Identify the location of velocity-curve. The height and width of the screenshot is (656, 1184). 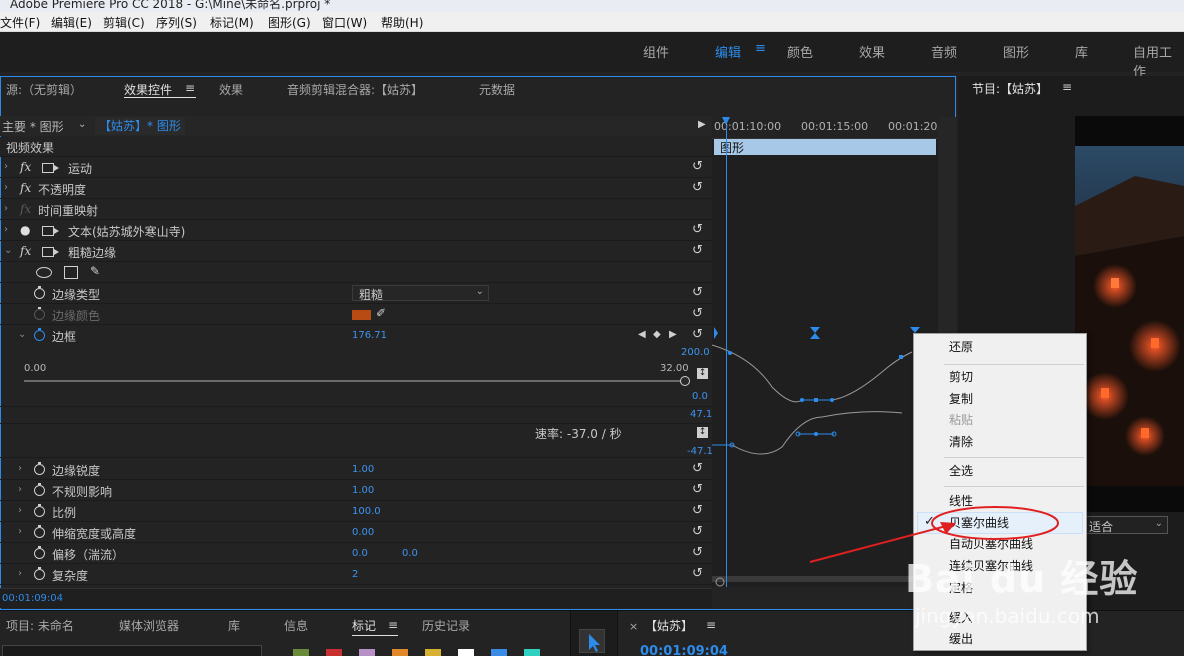
(807, 433).